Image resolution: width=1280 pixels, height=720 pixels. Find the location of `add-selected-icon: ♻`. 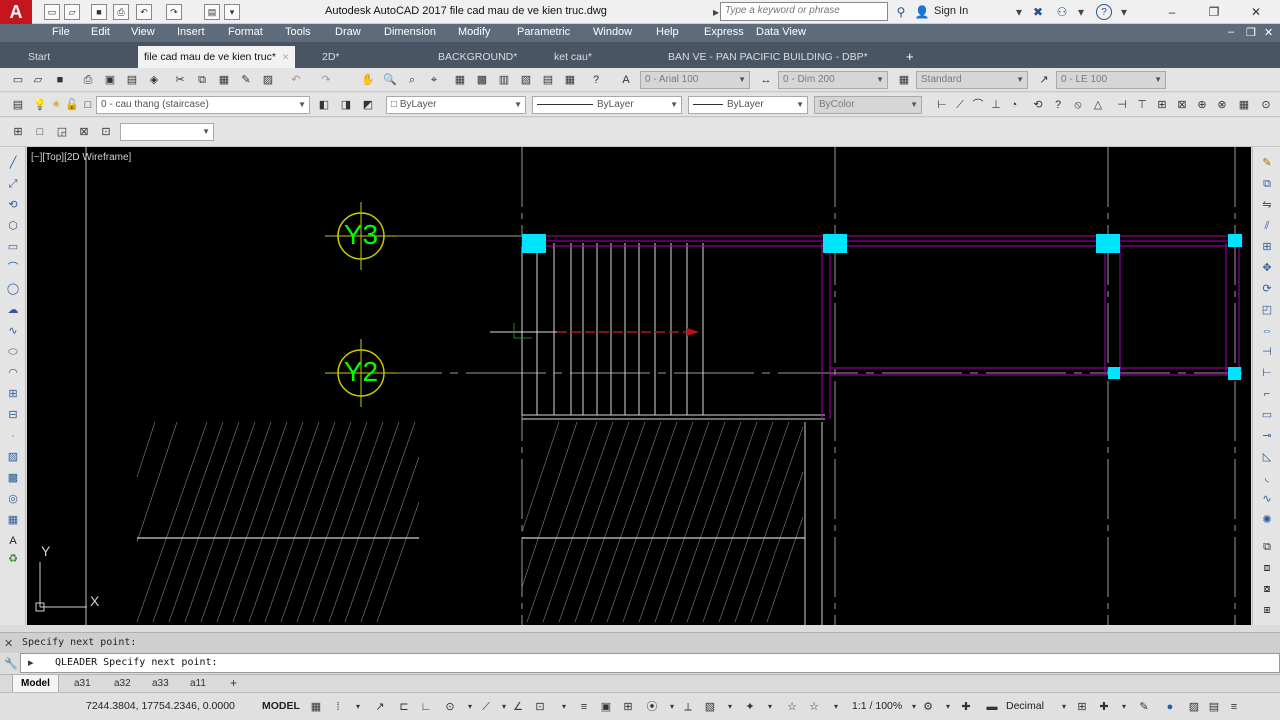

add-selected-icon: ♻ is located at coordinates (13, 559).